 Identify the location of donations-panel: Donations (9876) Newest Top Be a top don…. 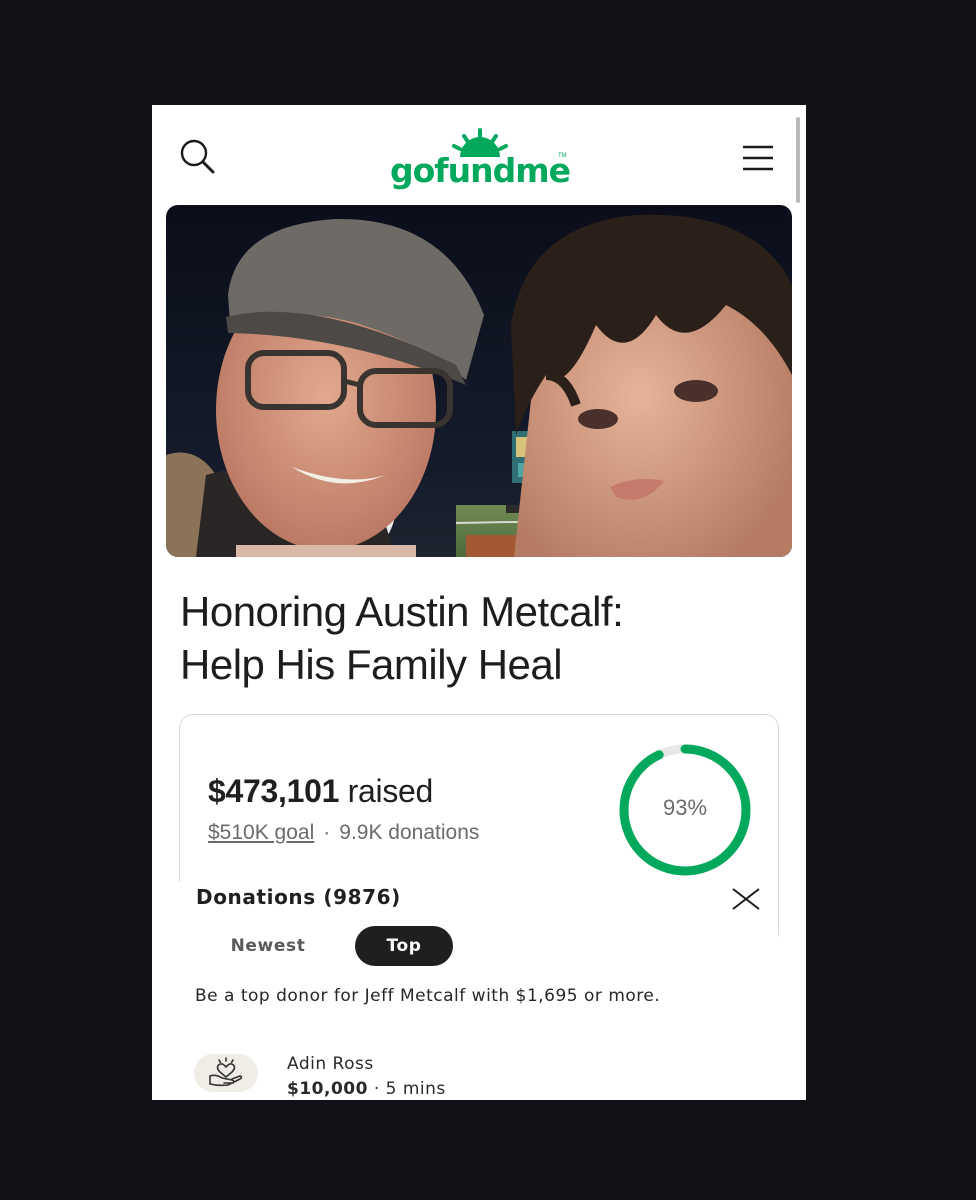
(478, 991).